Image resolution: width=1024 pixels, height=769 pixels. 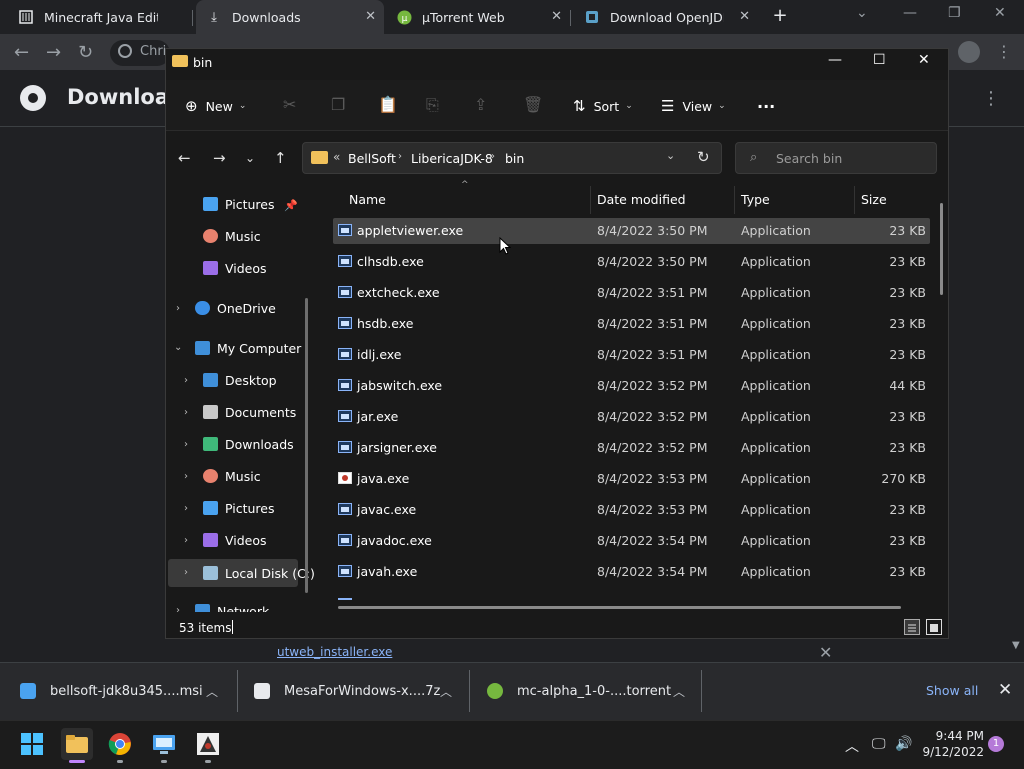 I want to click on nav-item-desktop: Desktop, so click(x=240, y=380).